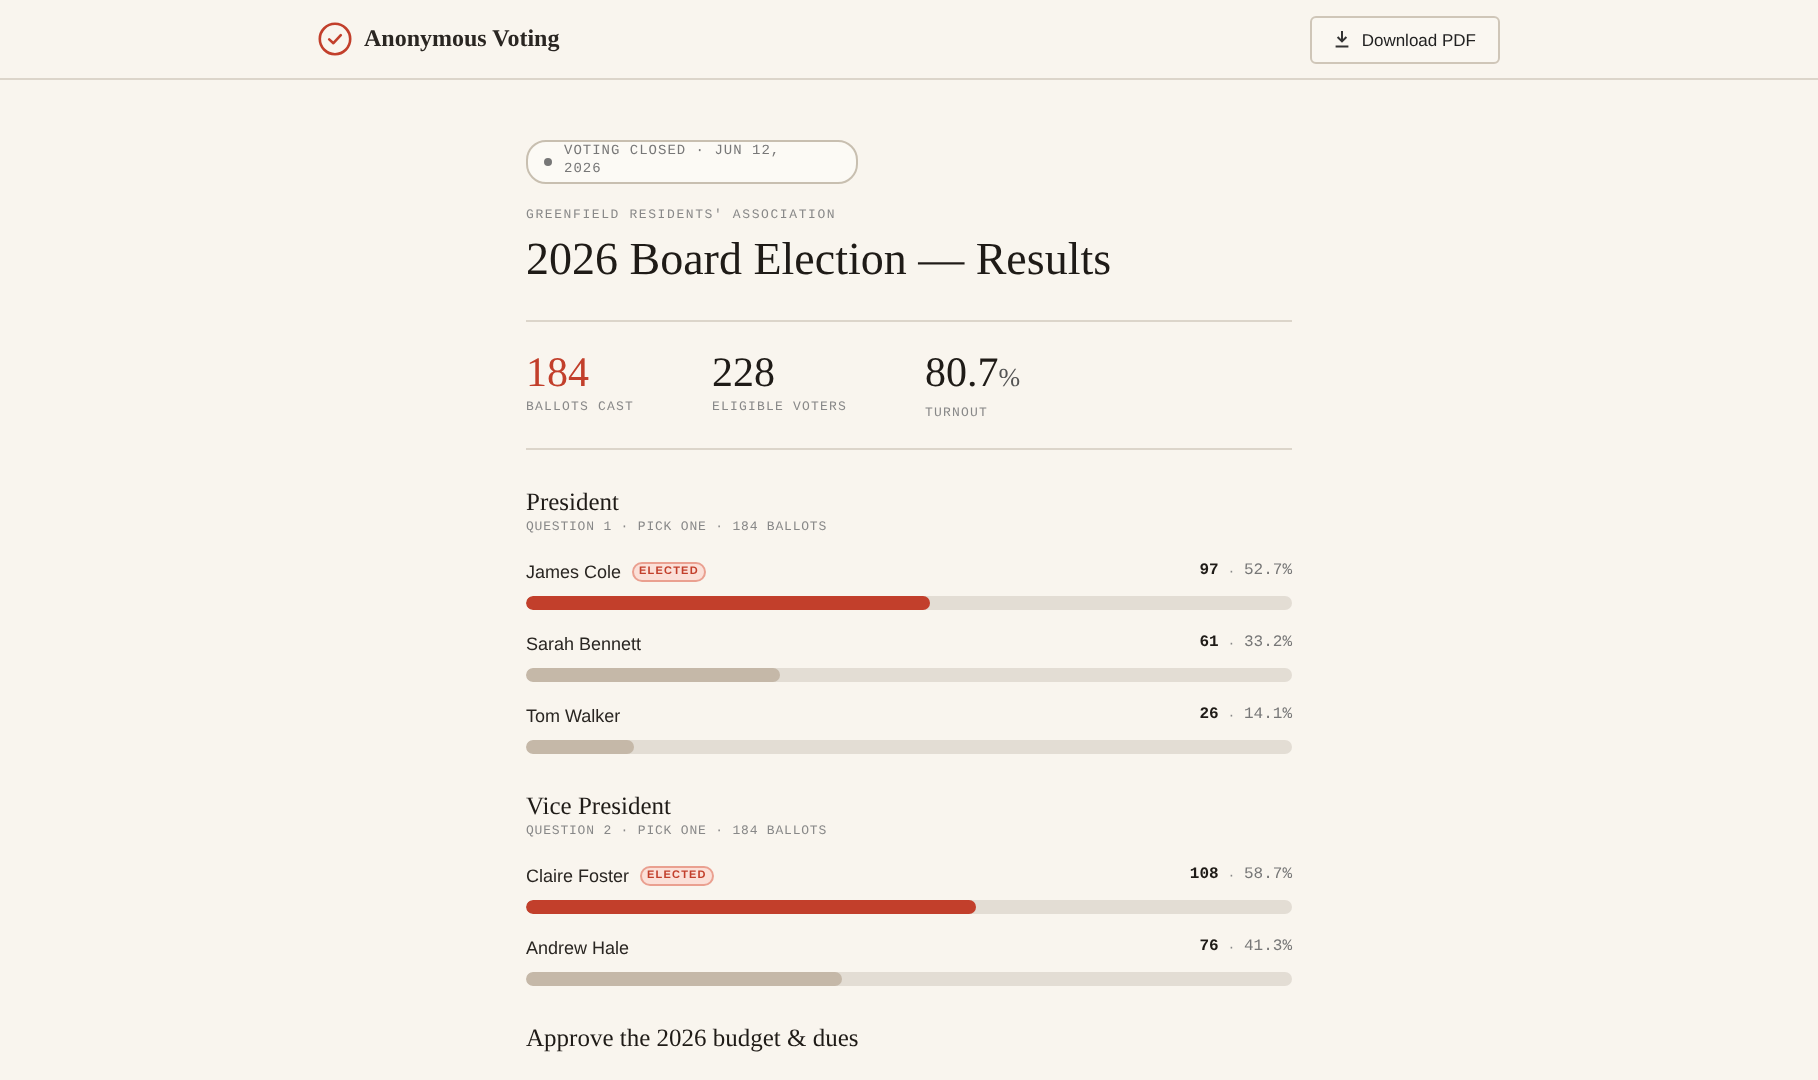 The height and width of the screenshot is (1080, 1818). I want to click on vote-percent: 52.7%, so click(1267, 571).